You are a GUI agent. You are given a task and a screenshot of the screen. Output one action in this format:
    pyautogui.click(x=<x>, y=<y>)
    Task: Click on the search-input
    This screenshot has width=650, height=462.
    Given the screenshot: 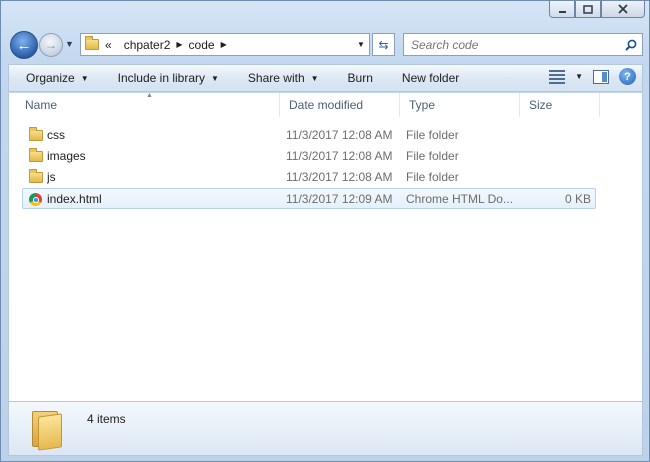 What is the action you would take?
    pyautogui.click(x=512, y=44)
    